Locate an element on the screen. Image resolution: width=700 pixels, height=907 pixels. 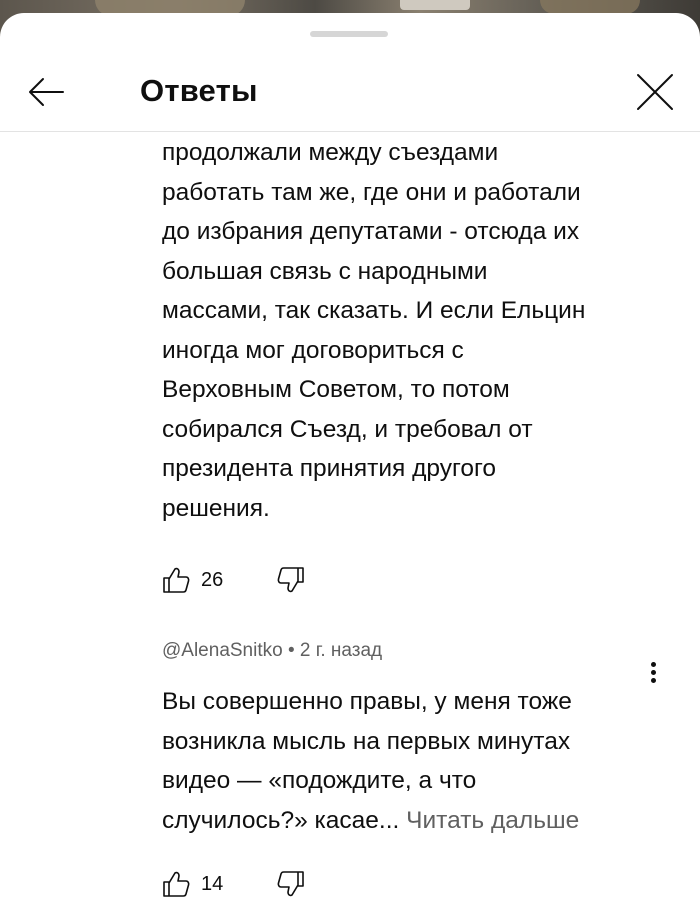
more-vertical-icon is located at coordinates (653, 664).